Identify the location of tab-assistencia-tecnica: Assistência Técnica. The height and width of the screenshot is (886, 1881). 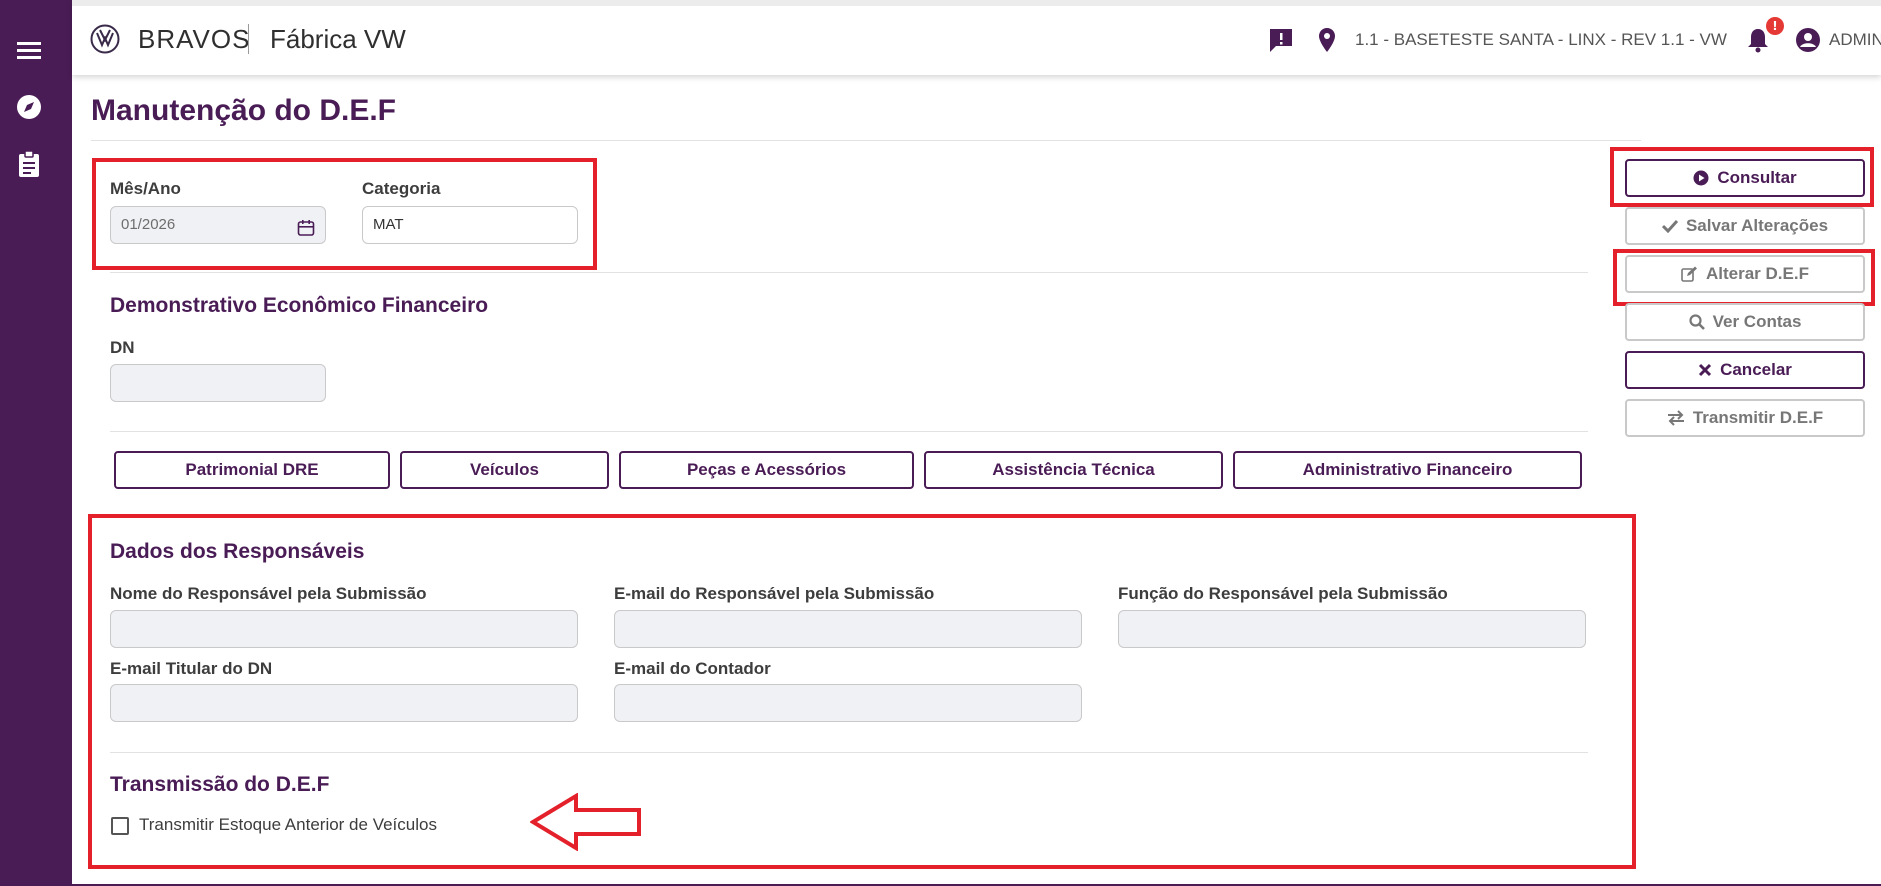
(1073, 470).